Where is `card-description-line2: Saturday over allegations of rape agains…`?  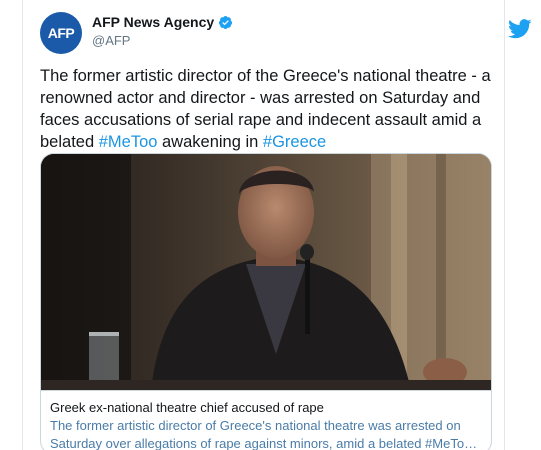
card-description-line2: Saturday over allegations of rape agains… is located at coordinates (264, 443).